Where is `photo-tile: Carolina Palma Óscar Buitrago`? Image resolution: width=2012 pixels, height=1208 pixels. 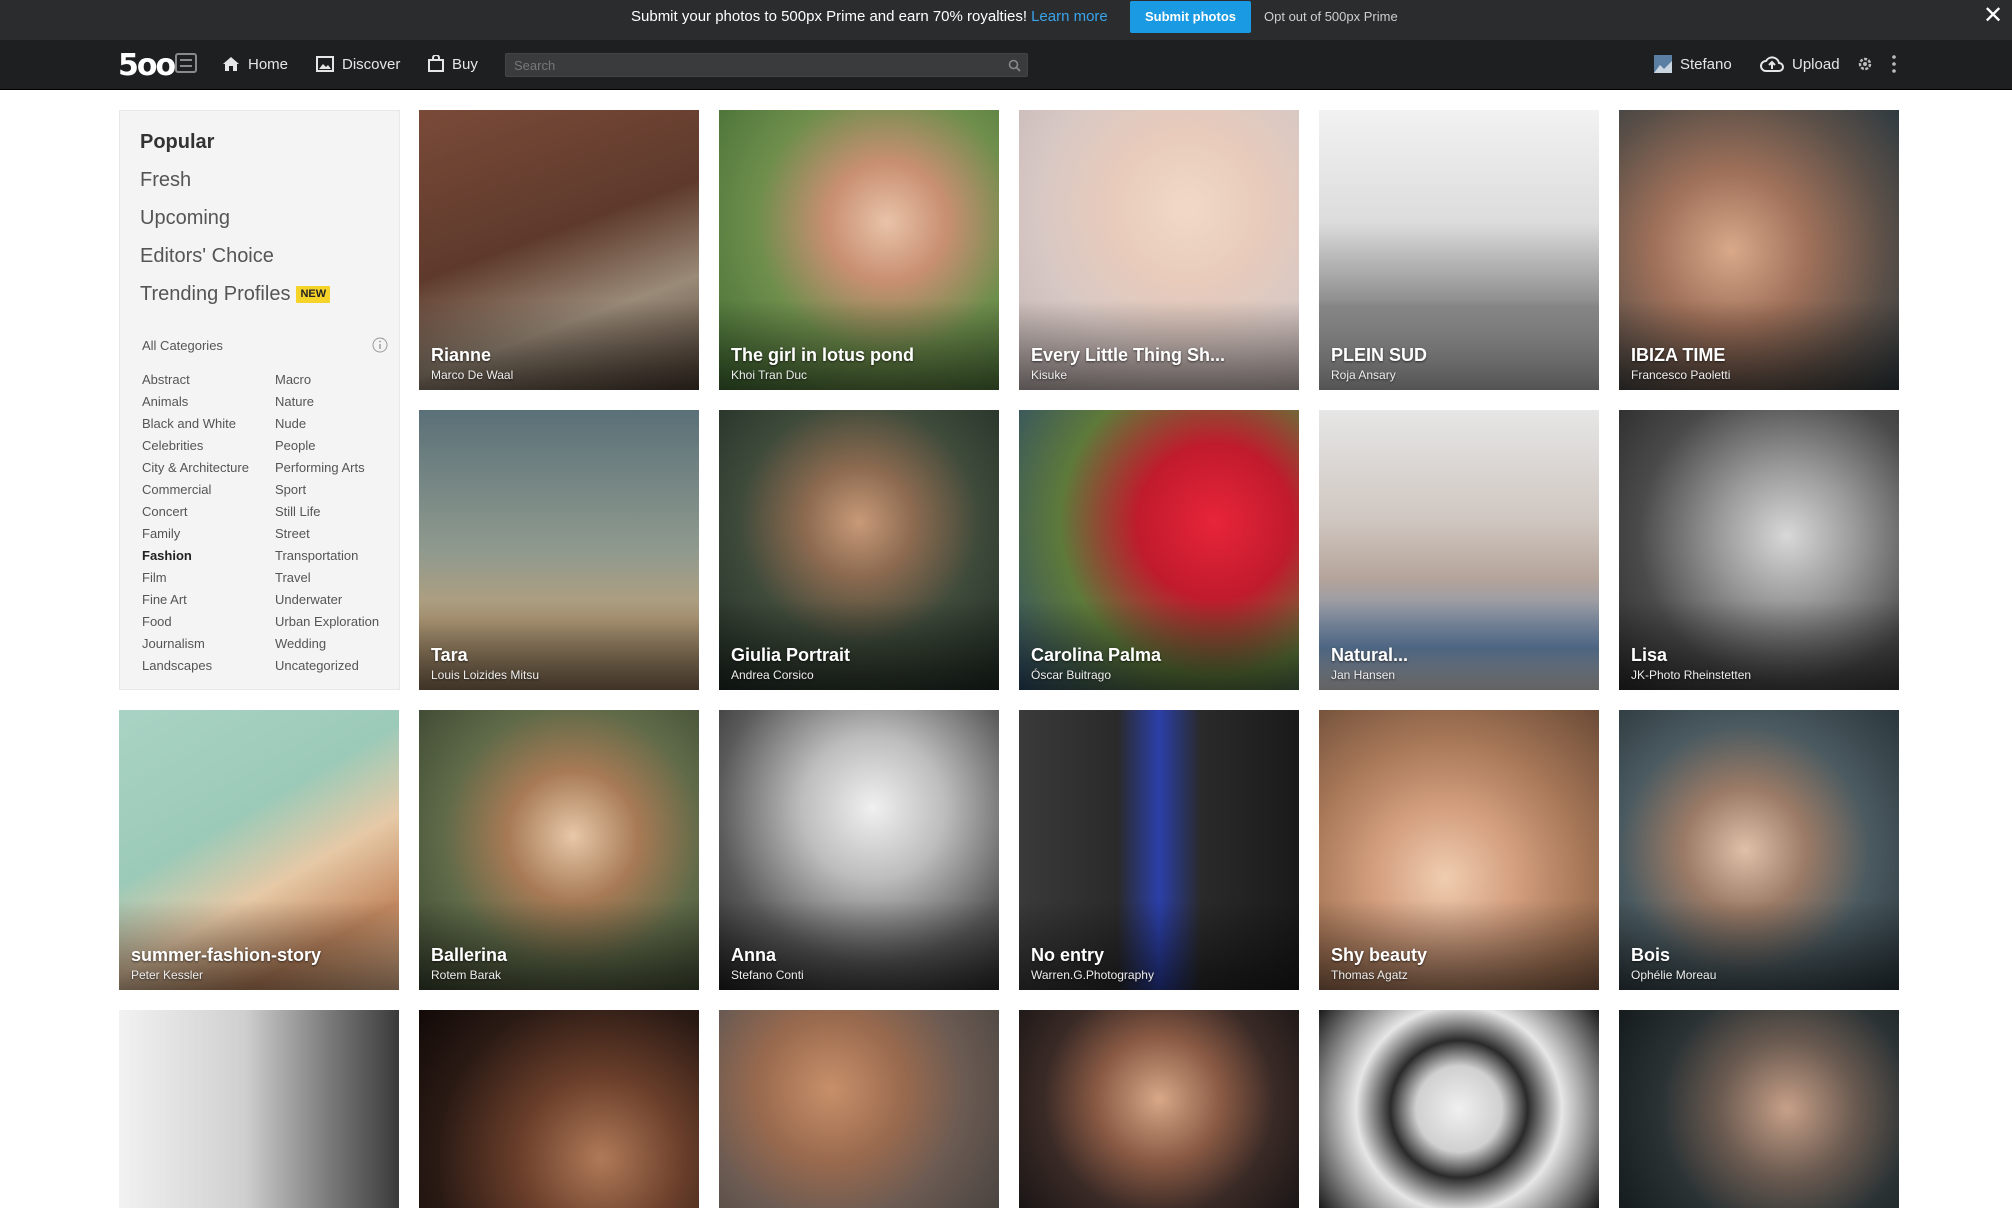
photo-tile: Carolina Palma Óscar Buitrago is located at coordinates (1159, 550).